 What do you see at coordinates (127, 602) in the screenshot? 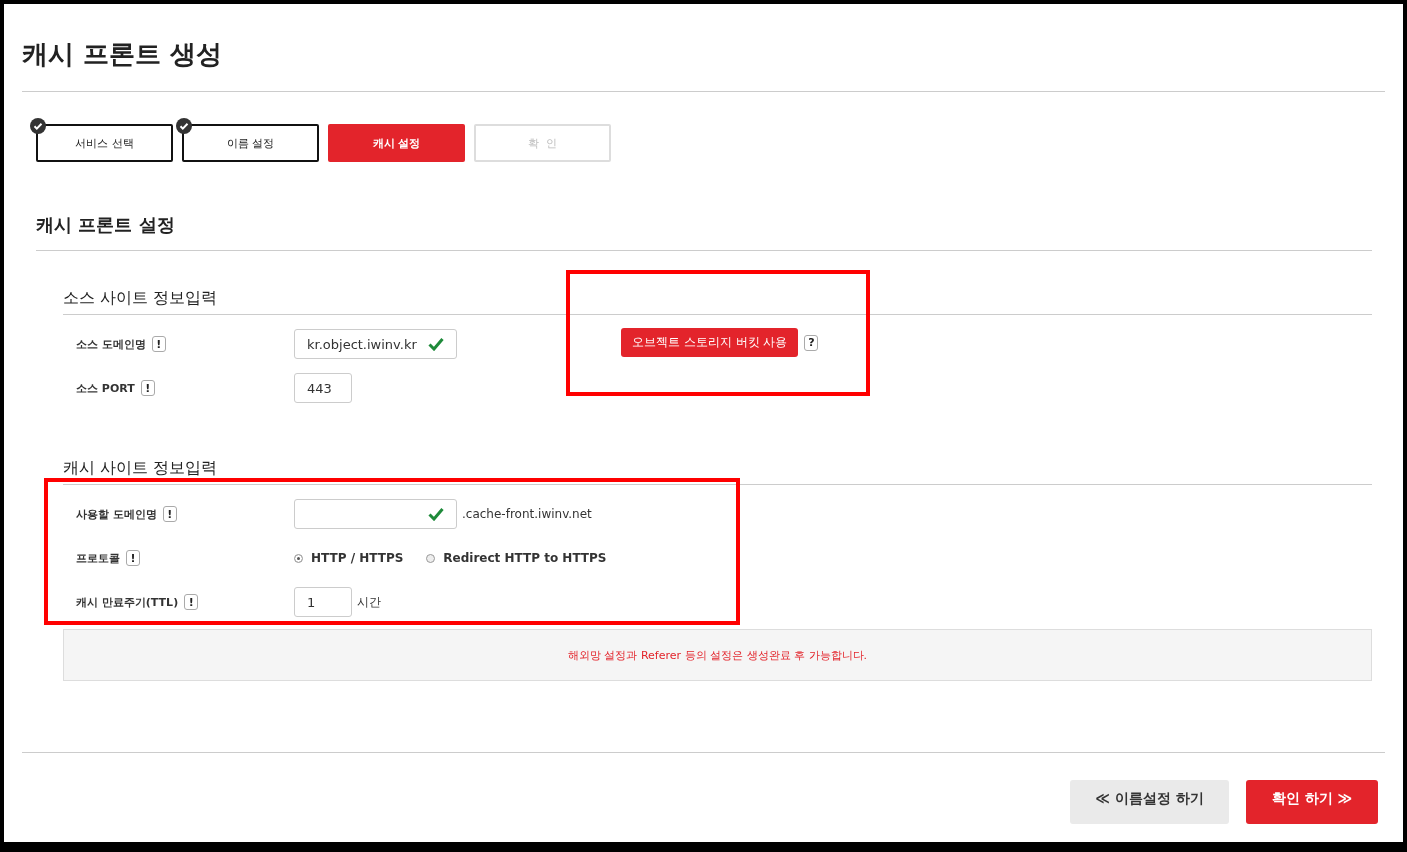
I see `field-label: 캐시 만료주기(TTL)` at bounding box center [127, 602].